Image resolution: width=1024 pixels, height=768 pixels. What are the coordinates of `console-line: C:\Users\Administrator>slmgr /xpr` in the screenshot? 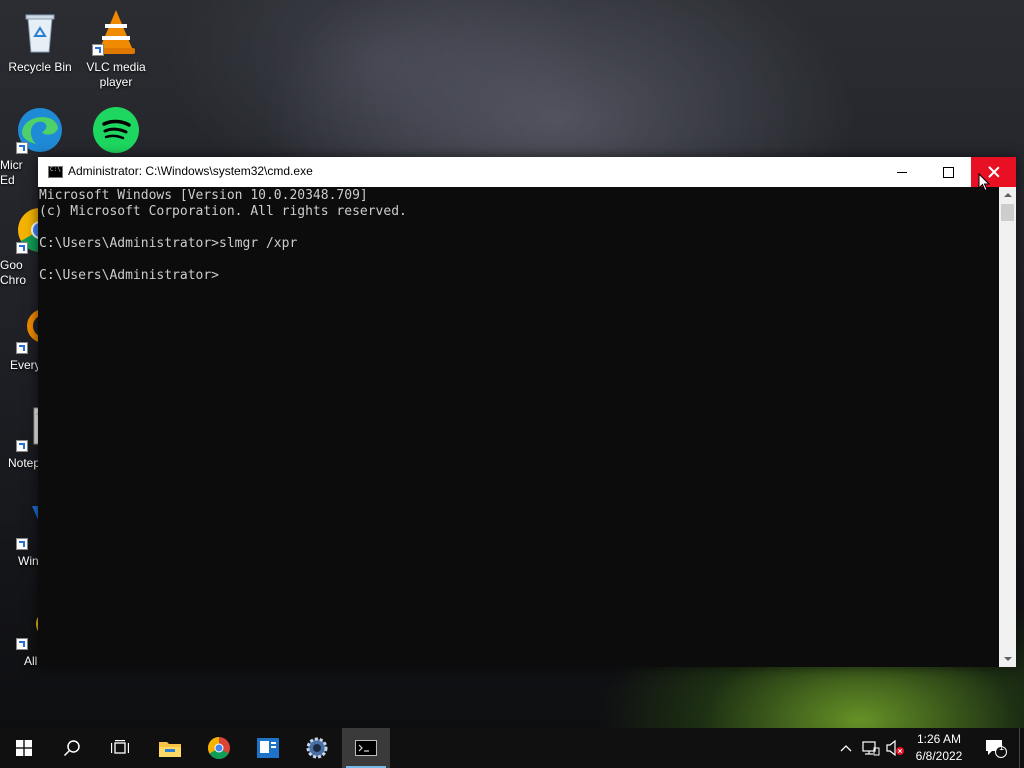 It's located at (168, 243).